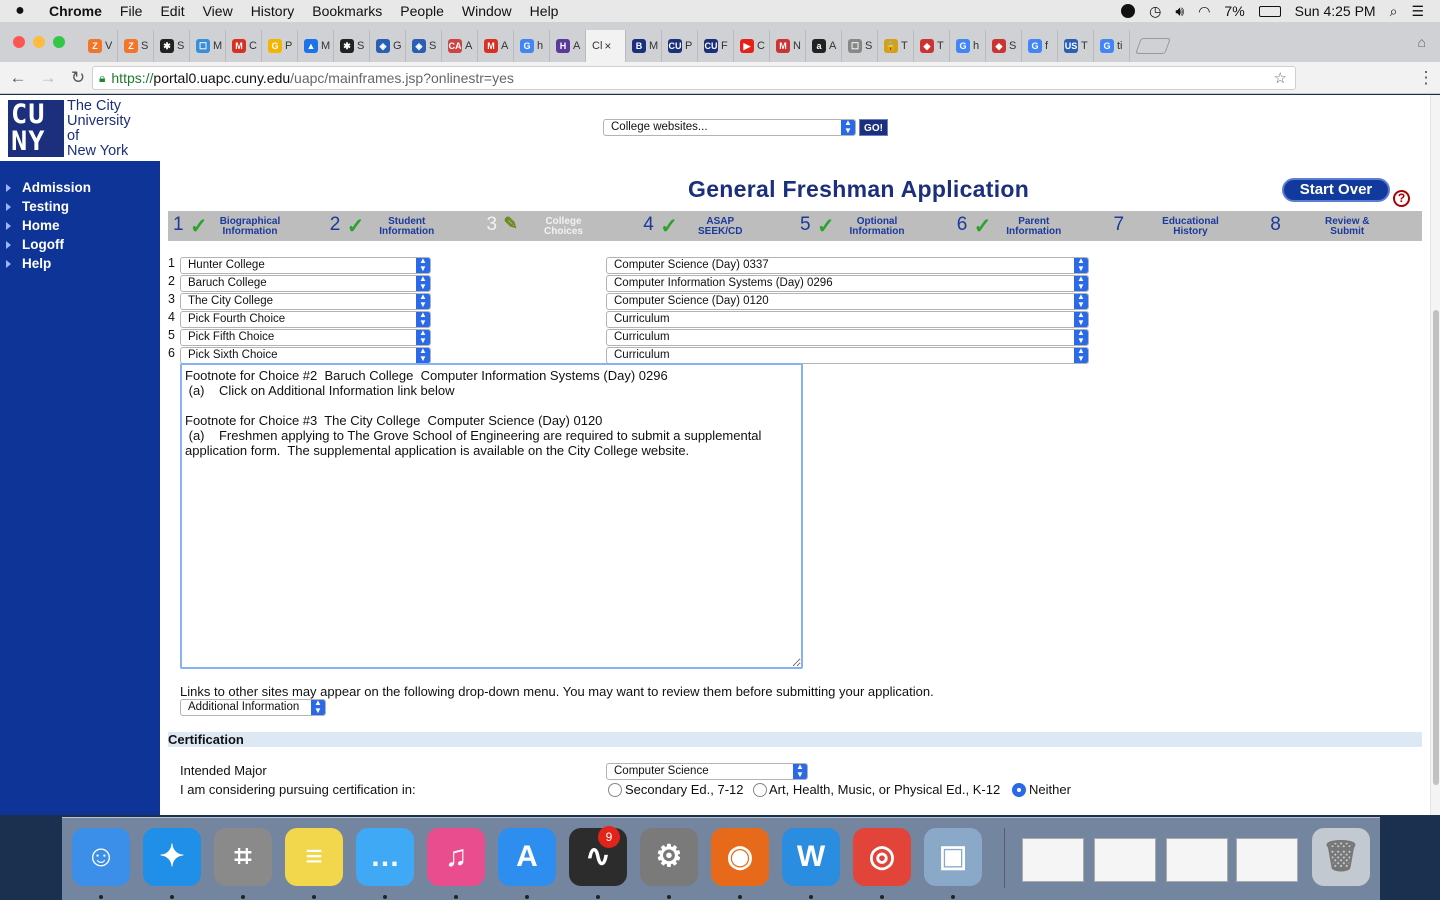 The image size is (1440, 900). Describe the element at coordinates (243, 857) in the screenshot. I see `calculator-icon: ⌗` at that location.